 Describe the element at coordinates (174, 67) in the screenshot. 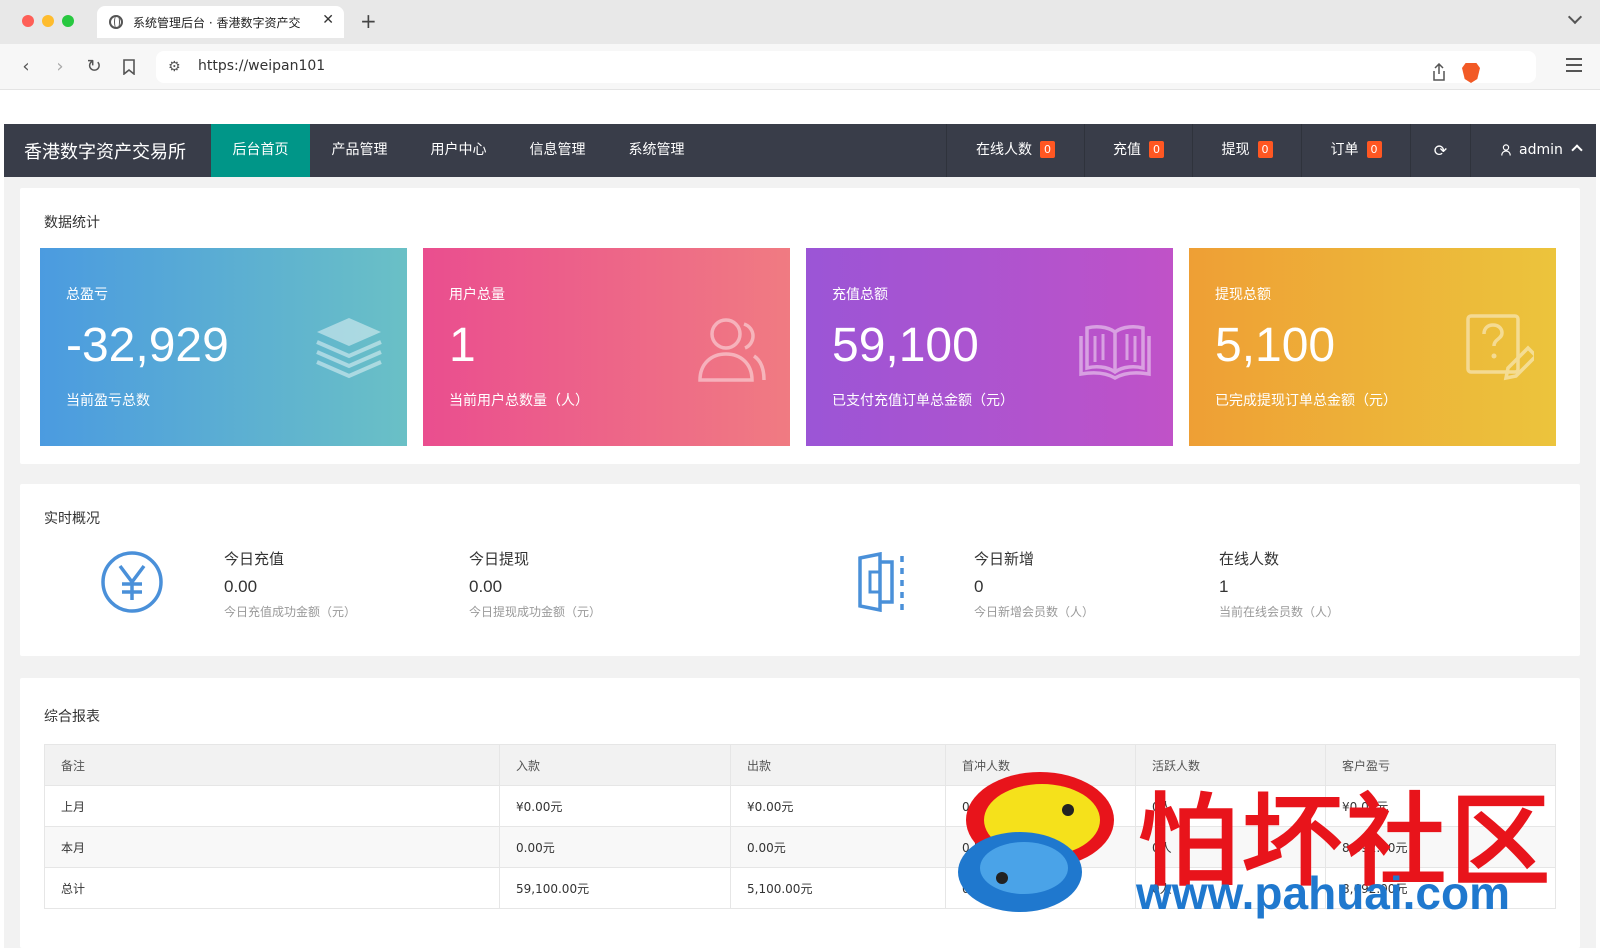

I see `site-settings-icon: ⚙` at that location.